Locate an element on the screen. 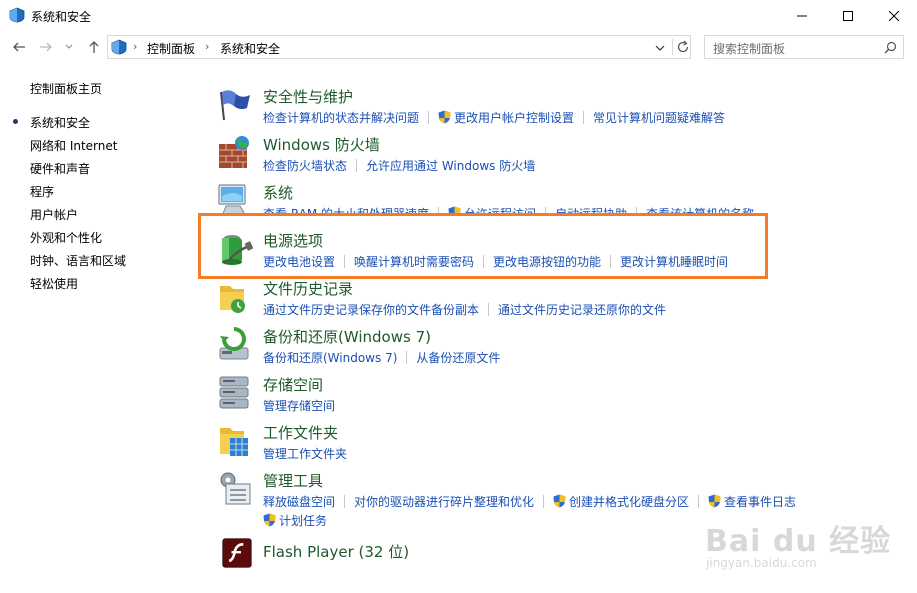 Image resolution: width=917 pixels, height=593 pixels. category-links: 释放磁盘空间 对你的驱动器进行碎片整理和优化 创建并格式化硬盘分区 查看事件日志 is located at coordinates (529, 501).